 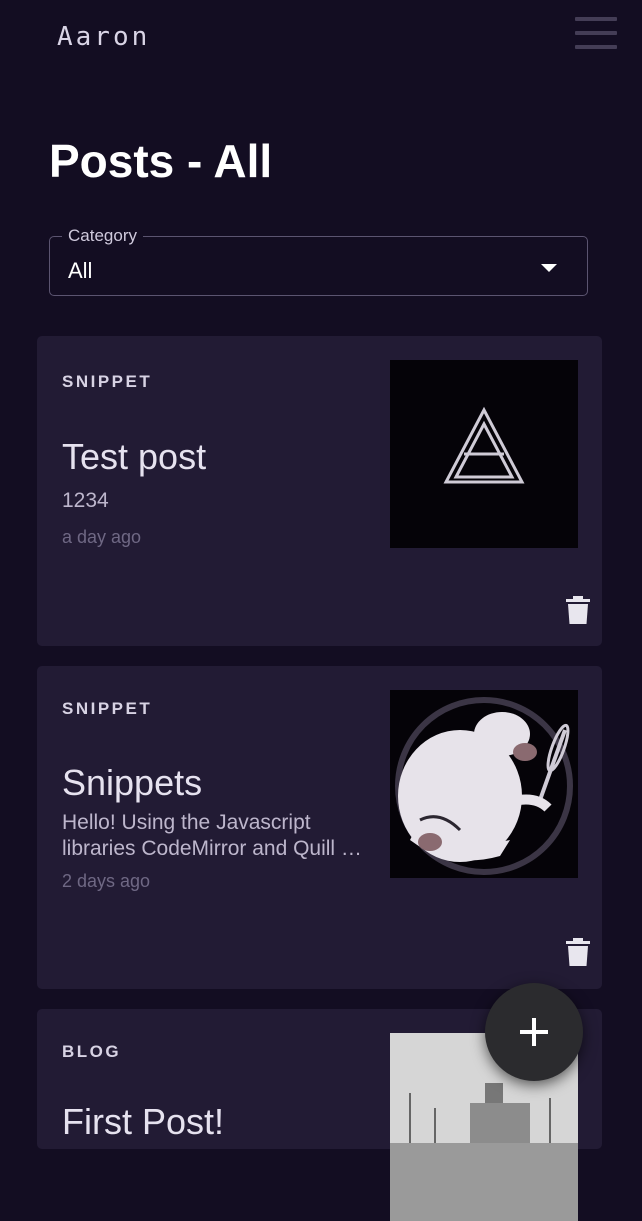 What do you see at coordinates (85, 500) in the screenshot?
I see `post-excerpt: 1234` at bounding box center [85, 500].